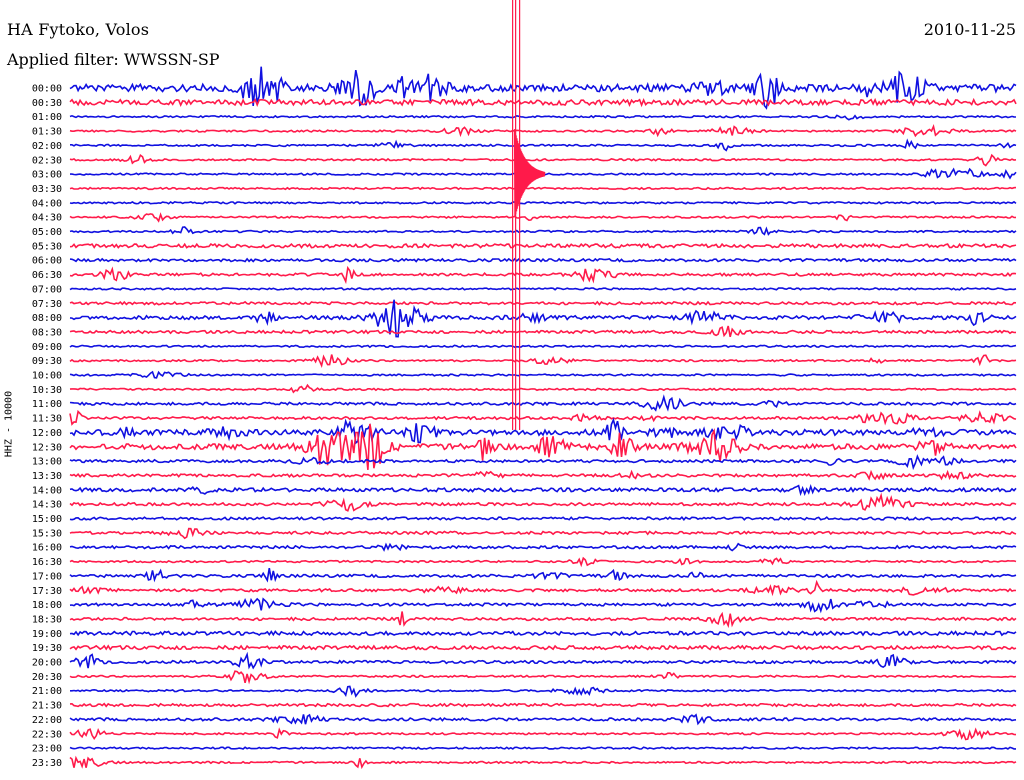  Describe the element at coordinates (47, 376) in the screenshot. I see `row-time-label: 10:00` at that location.